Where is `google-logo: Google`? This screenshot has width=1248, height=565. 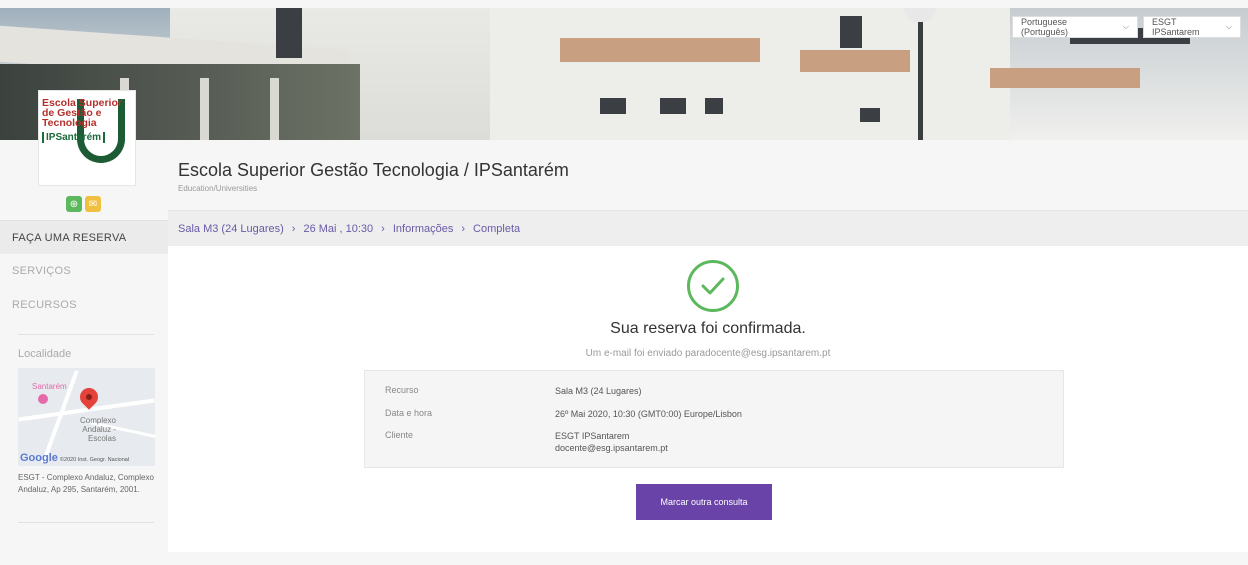 google-logo: Google is located at coordinates (39, 458).